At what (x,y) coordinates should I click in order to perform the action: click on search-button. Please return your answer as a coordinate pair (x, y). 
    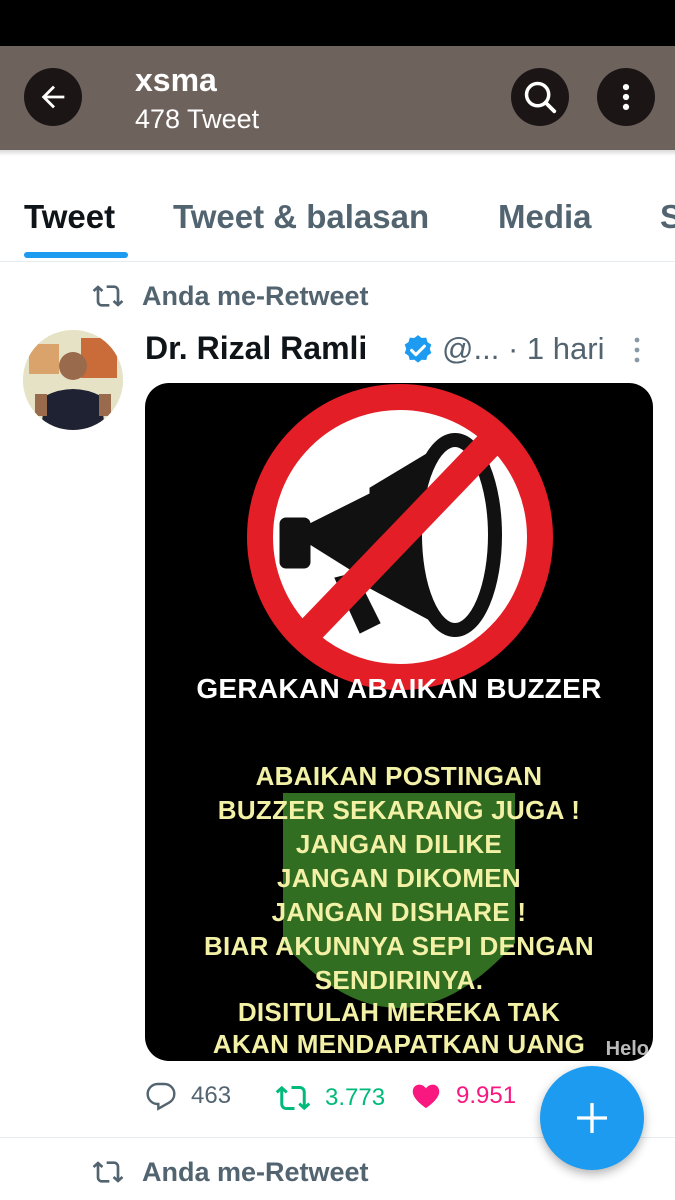
    Looking at the image, I should click on (540, 97).